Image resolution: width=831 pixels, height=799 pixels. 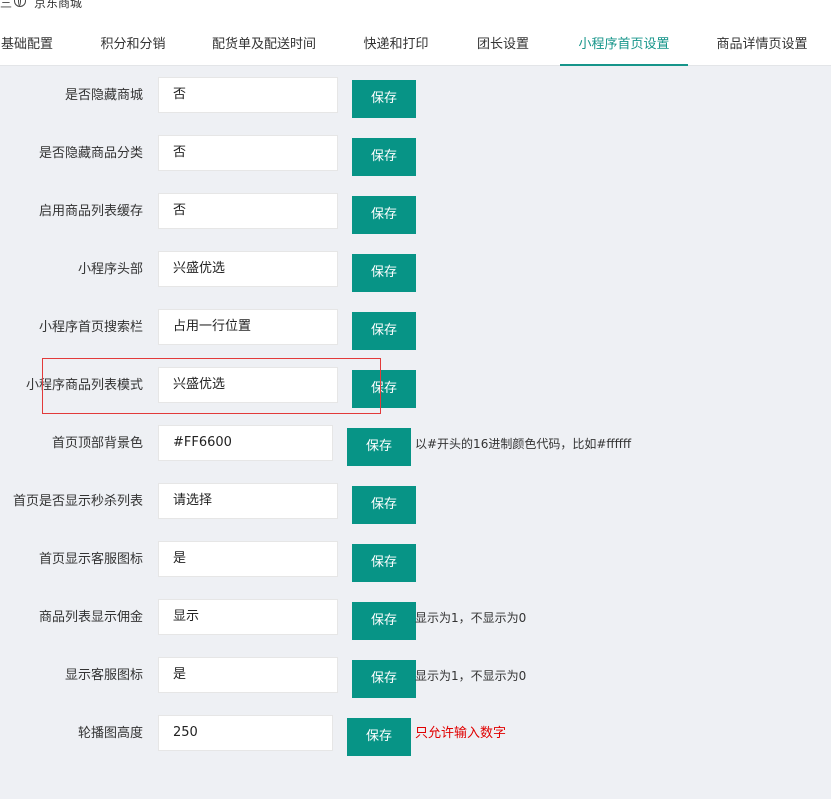 What do you see at coordinates (248, 385) in the screenshot?
I see `list-mode-field: 兴盛优选` at bounding box center [248, 385].